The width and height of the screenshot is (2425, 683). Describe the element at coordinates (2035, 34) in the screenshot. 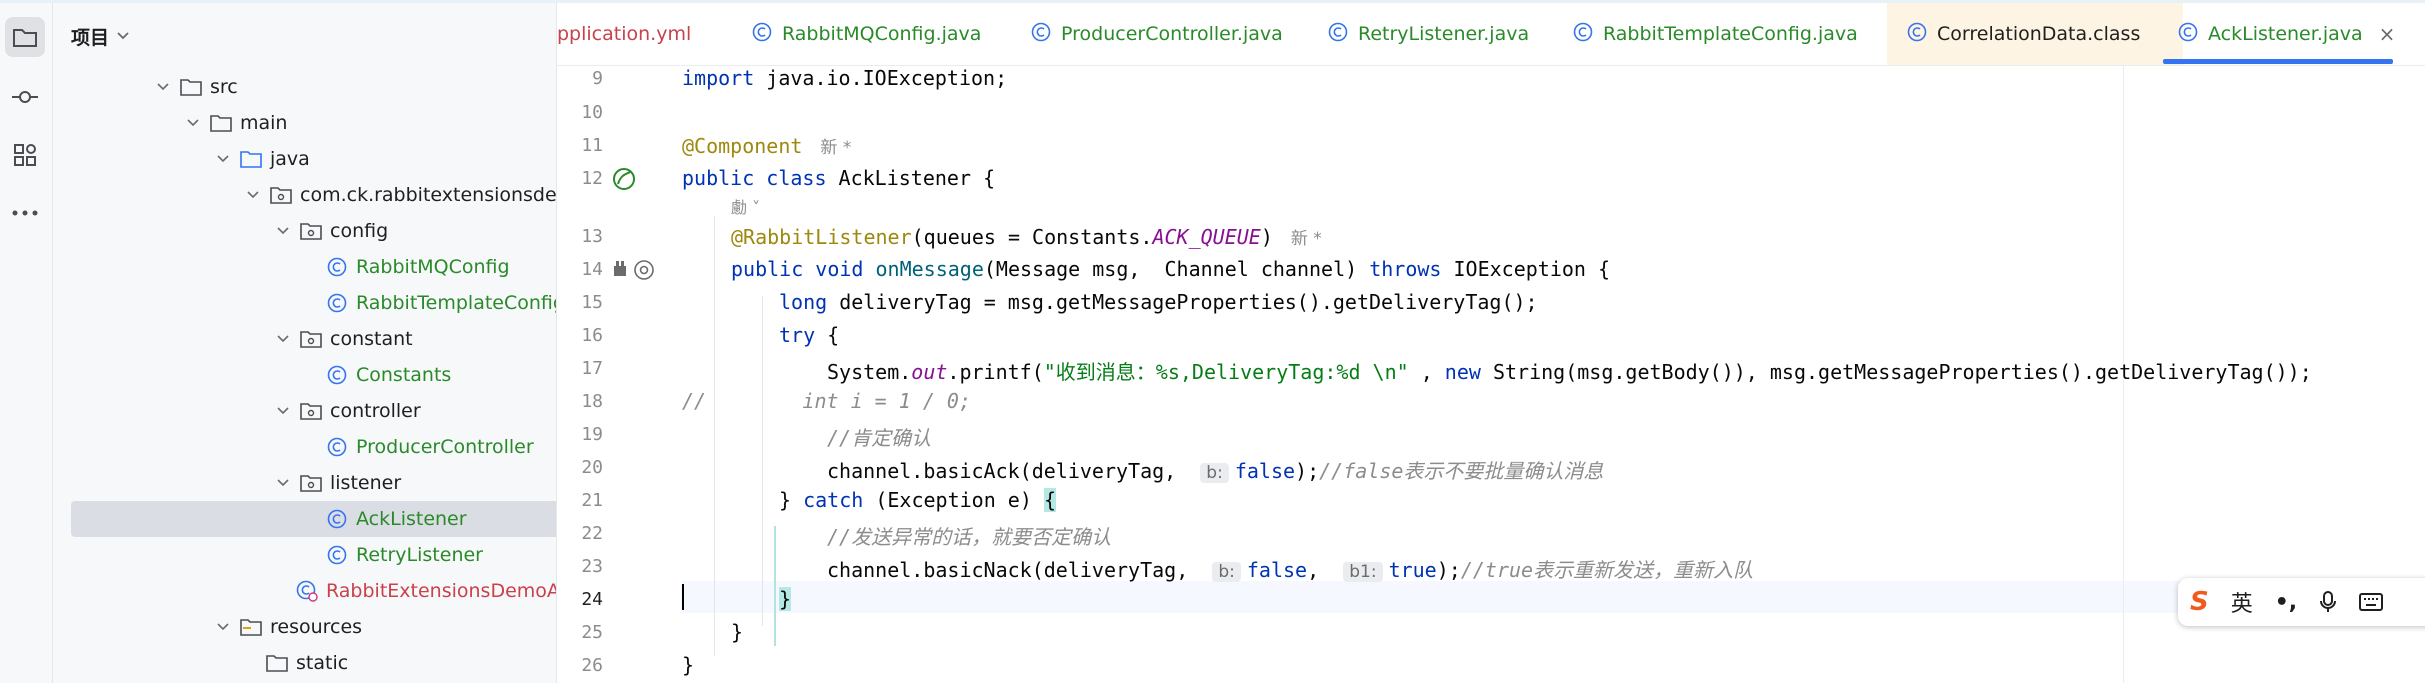

I see `tab-correlationdata: CorrelationData.class` at that location.